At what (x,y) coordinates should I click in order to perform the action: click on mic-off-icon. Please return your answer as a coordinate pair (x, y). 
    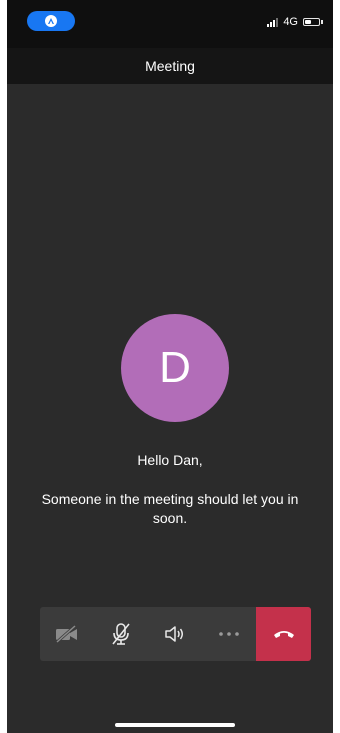
    Looking at the image, I should click on (121, 634).